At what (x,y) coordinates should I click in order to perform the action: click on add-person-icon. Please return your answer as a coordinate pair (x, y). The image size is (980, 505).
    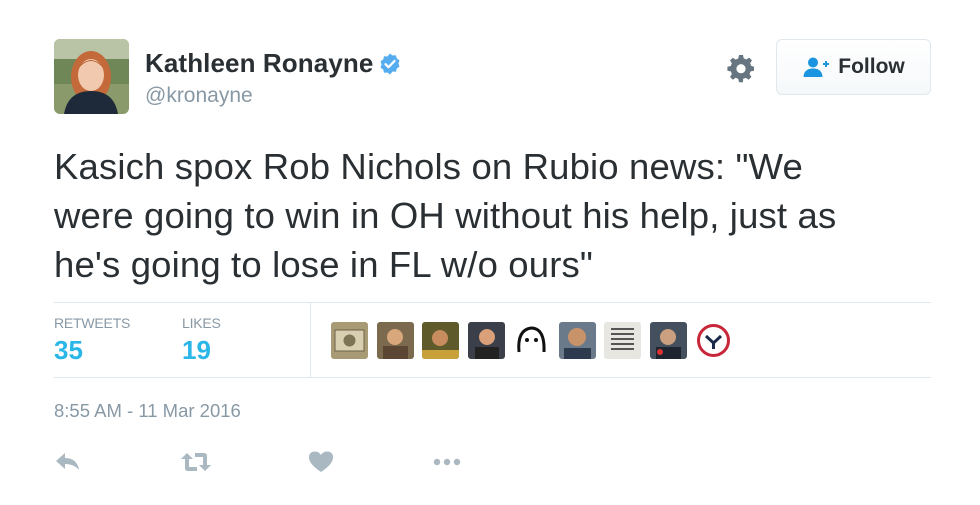
    Looking at the image, I should click on (816, 67).